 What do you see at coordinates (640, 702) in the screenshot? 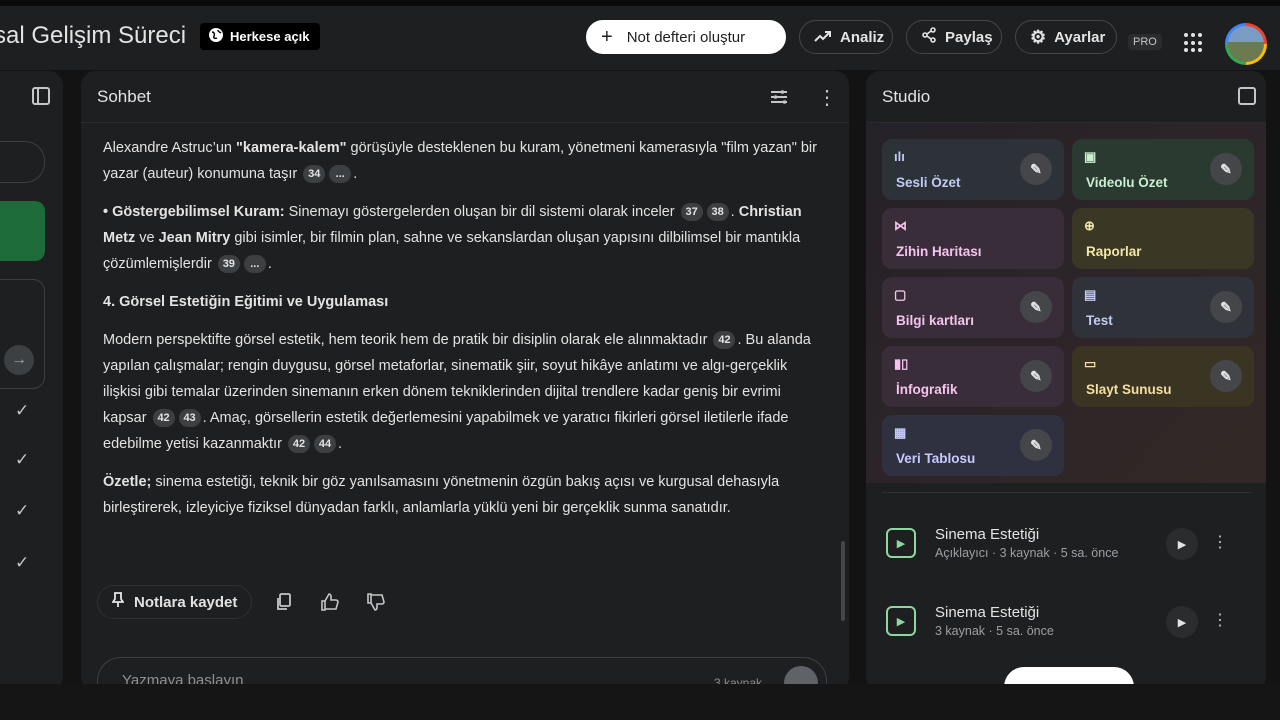
I see `bottom-strip` at bounding box center [640, 702].